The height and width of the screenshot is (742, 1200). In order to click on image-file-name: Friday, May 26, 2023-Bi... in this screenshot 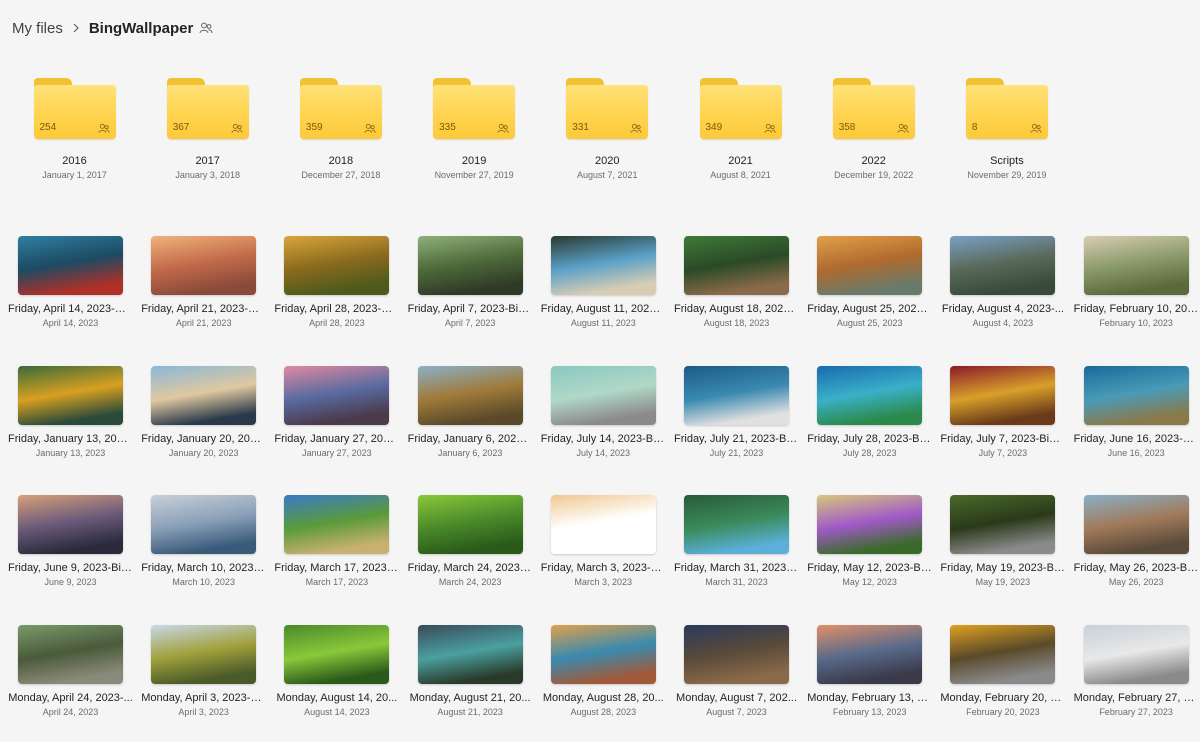, I will do `click(1136, 568)`.